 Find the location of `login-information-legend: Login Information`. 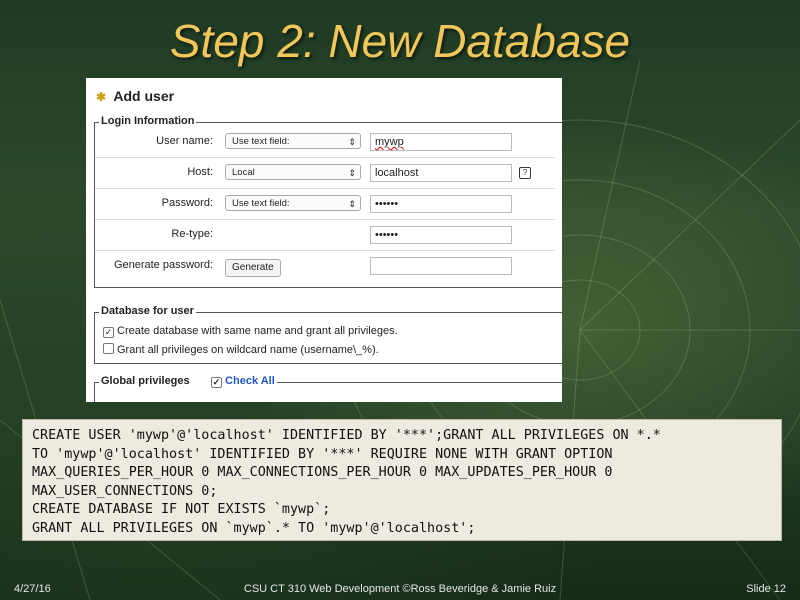

login-information-legend: Login Information is located at coordinates (148, 121).